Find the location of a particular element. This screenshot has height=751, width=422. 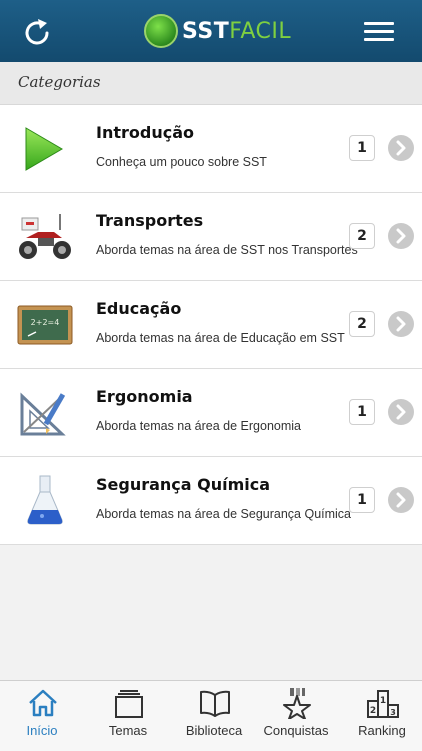

logo-text-bold: SST is located at coordinates (206, 31).